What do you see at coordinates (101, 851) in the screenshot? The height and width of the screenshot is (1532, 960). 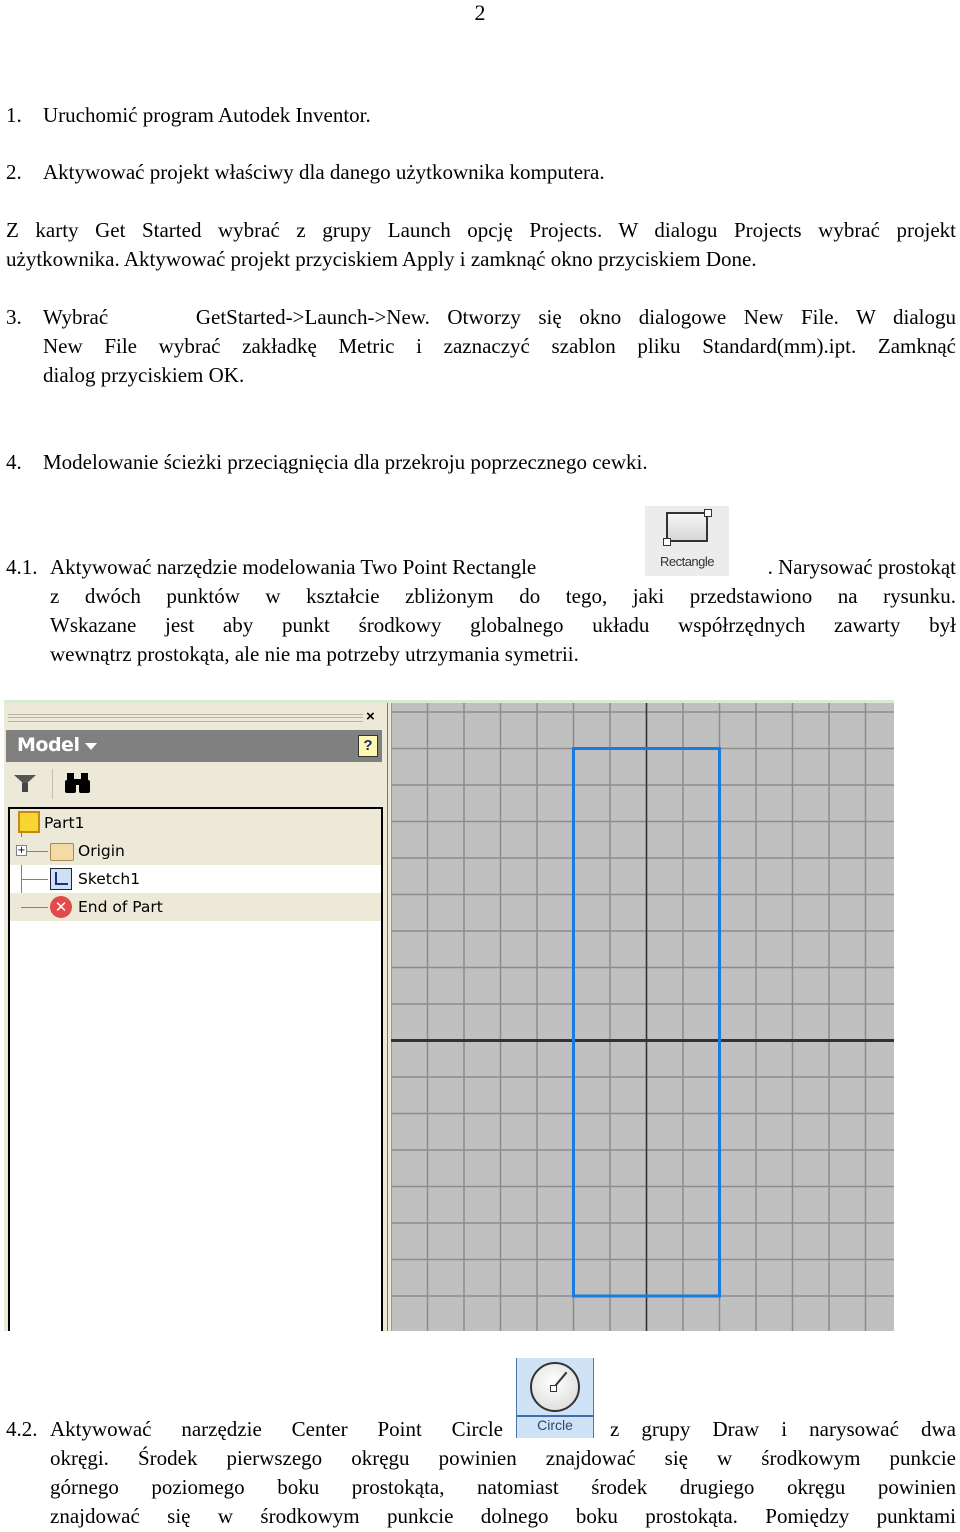 I see `tree-item-label: Origin` at bounding box center [101, 851].